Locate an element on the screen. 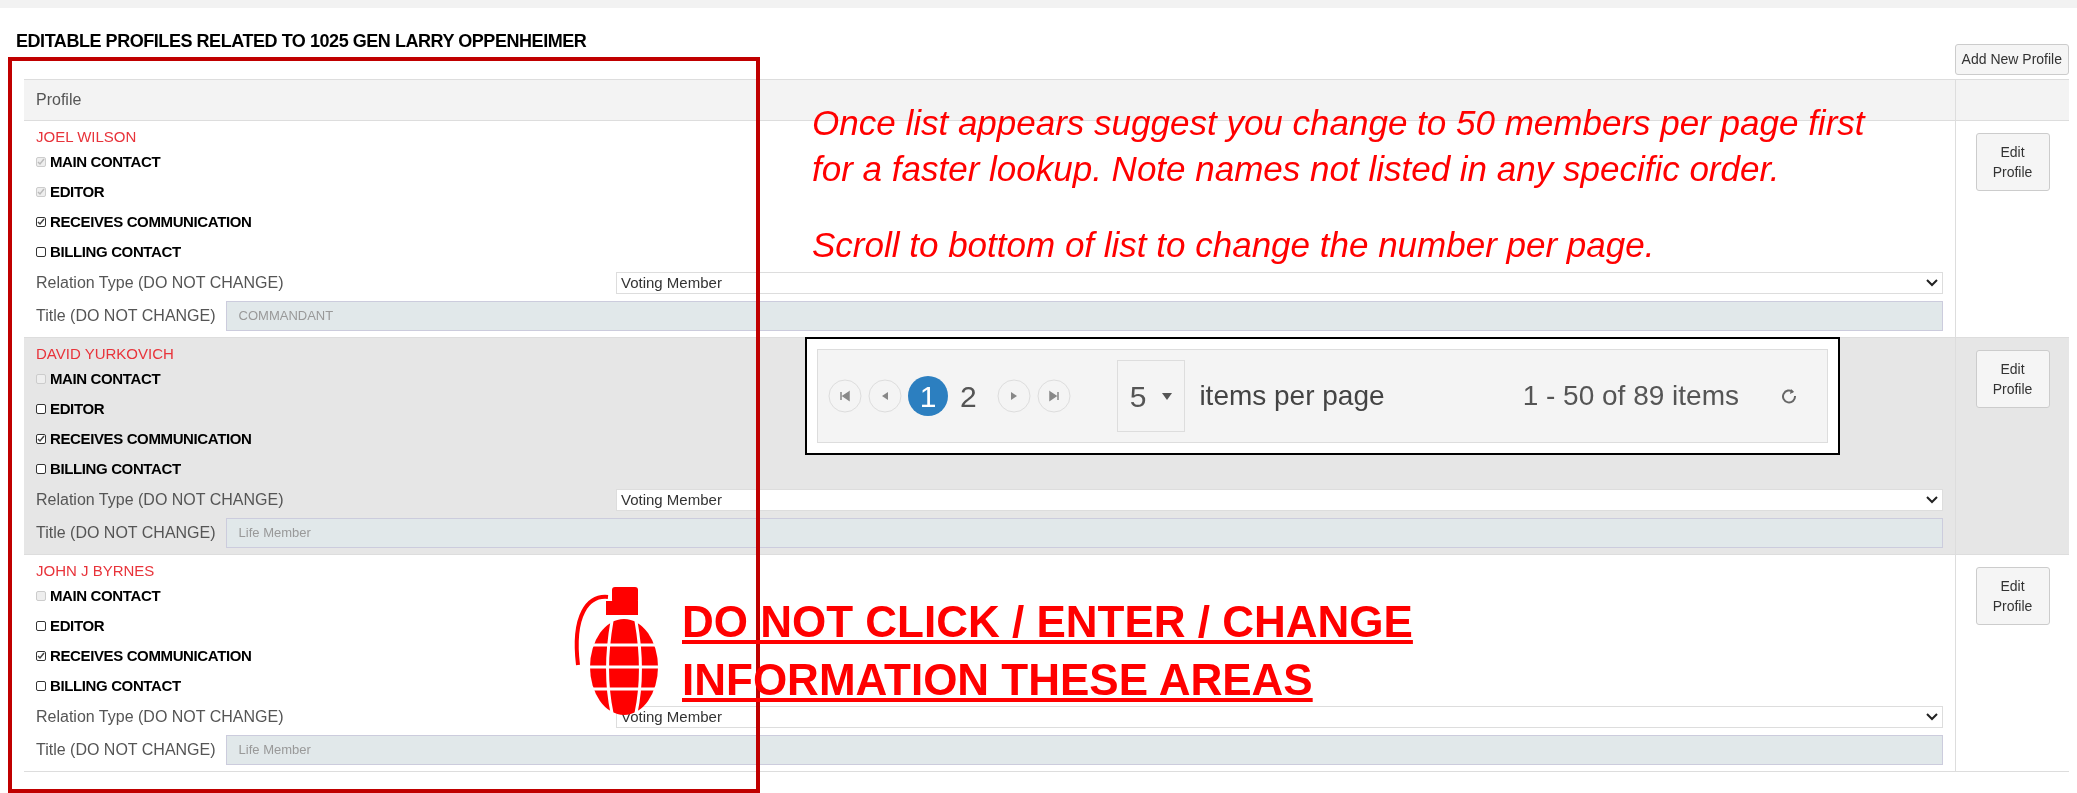 This screenshot has width=2077, height=793. last-page-icon is located at coordinates (1053, 396).